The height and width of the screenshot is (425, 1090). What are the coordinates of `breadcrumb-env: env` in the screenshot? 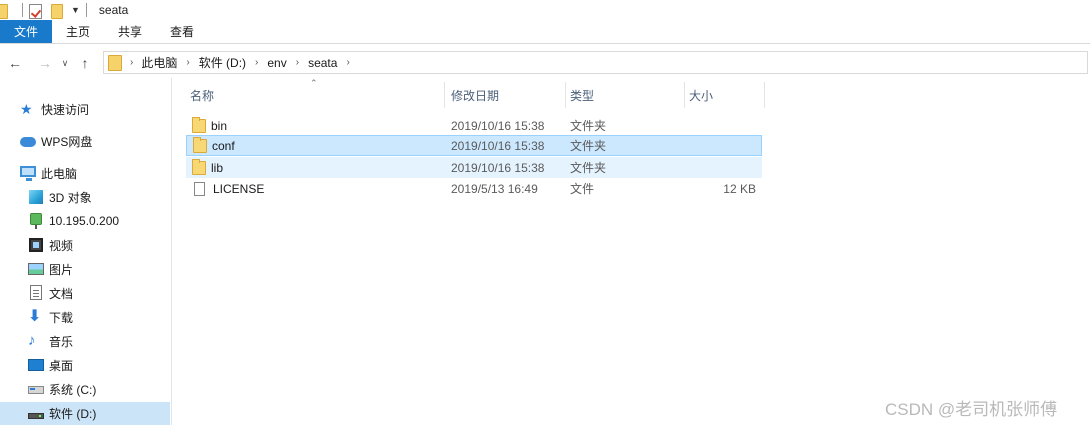 It's located at (276, 63).